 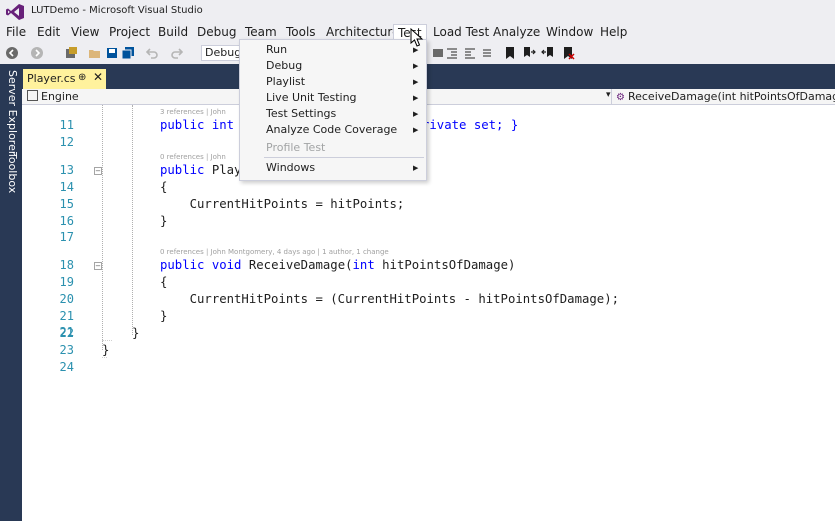 What do you see at coordinates (128, 53) in the screenshot?
I see `save-all-icon` at bounding box center [128, 53].